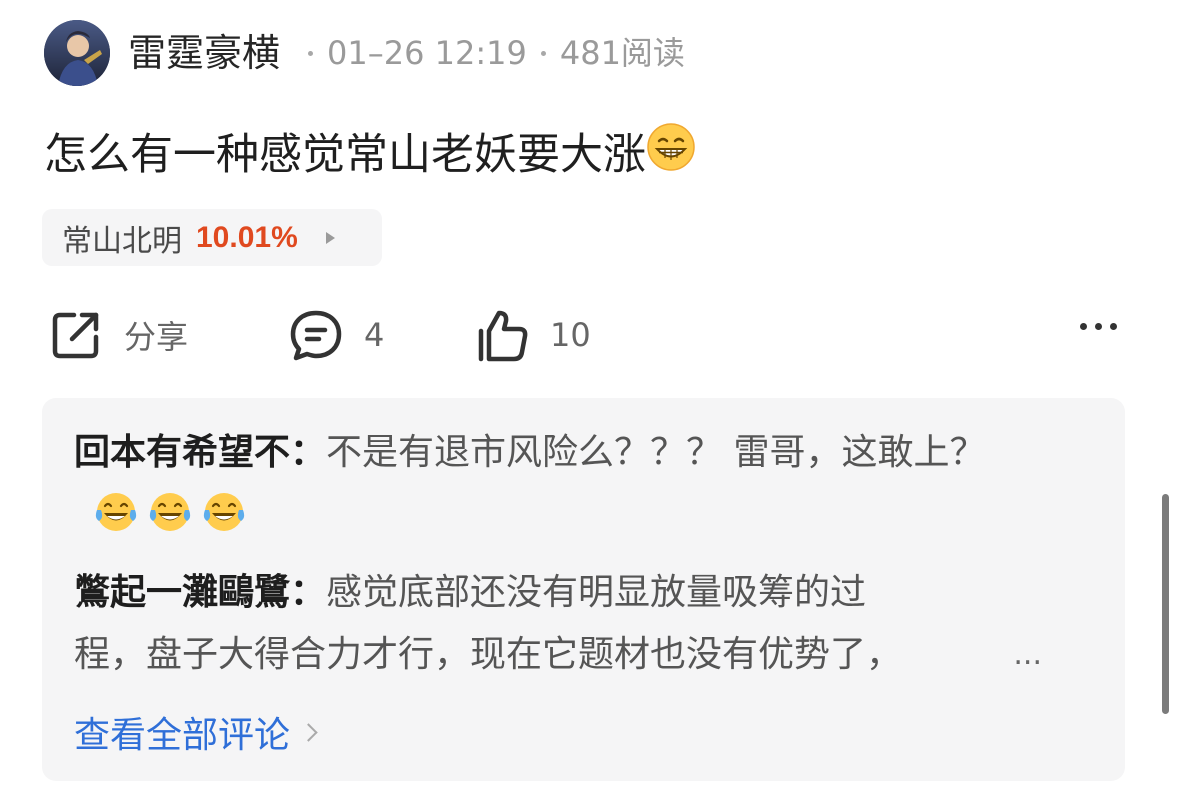  I want to click on read-count: 481阅读, so click(622, 53).